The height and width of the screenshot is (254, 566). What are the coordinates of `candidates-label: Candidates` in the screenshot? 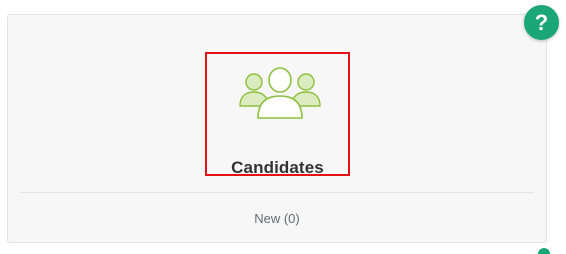 It's located at (277, 167).